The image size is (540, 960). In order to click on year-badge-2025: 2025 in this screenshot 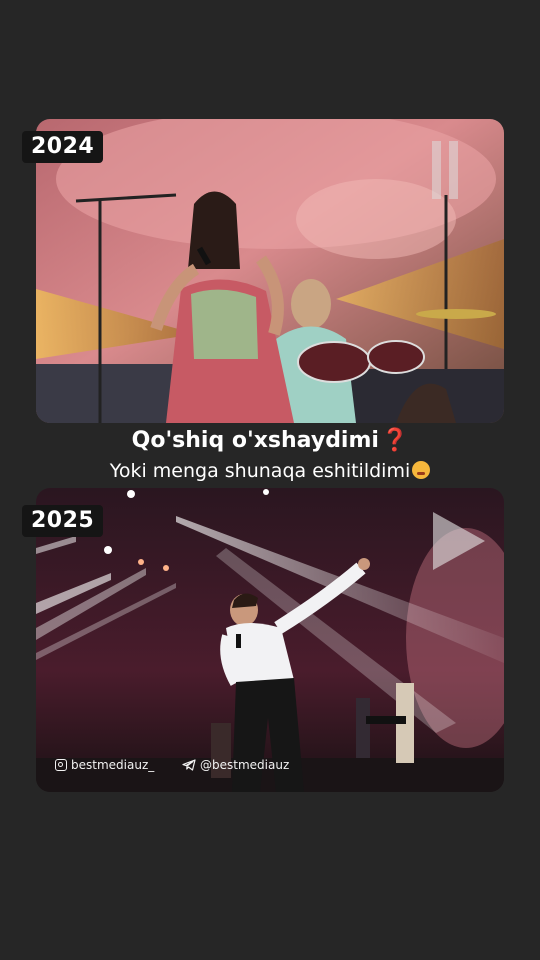, I will do `click(63, 521)`.